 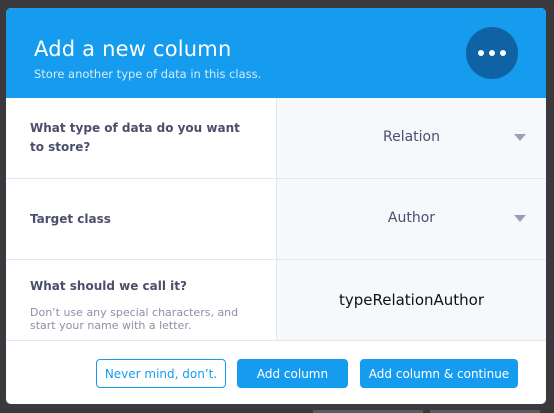 What do you see at coordinates (141, 219) in the screenshot?
I see `field-label-cell: Target class` at bounding box center [141, 219].